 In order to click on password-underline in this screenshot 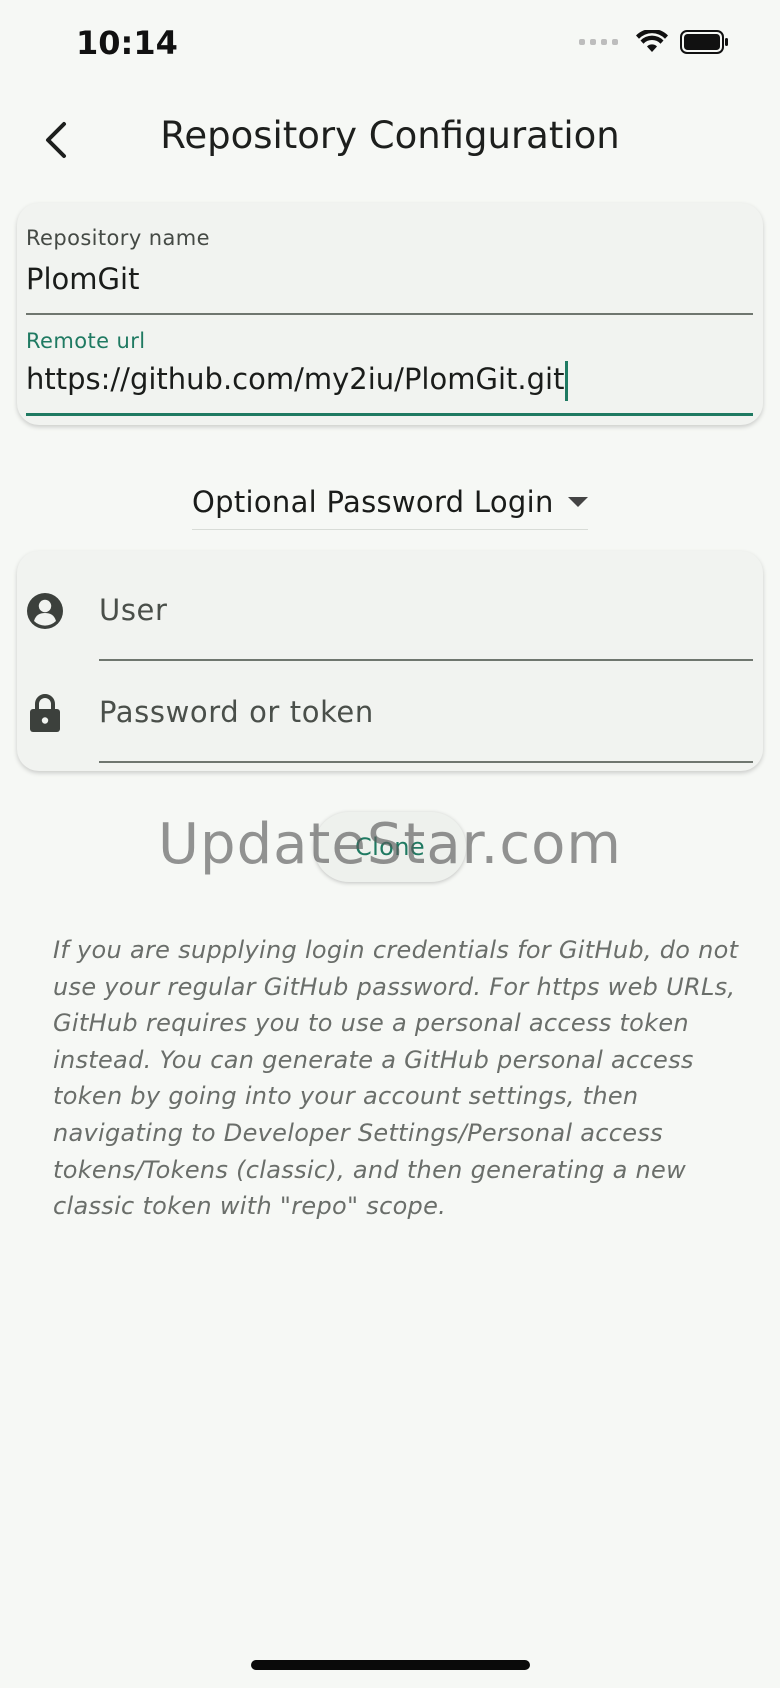, I will do `click(426, 762)`.